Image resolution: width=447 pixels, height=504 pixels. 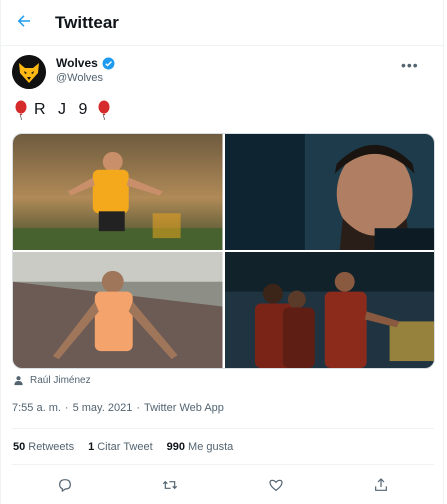 I want to click on wolves-logo-icon, so click(x=29, y=72).